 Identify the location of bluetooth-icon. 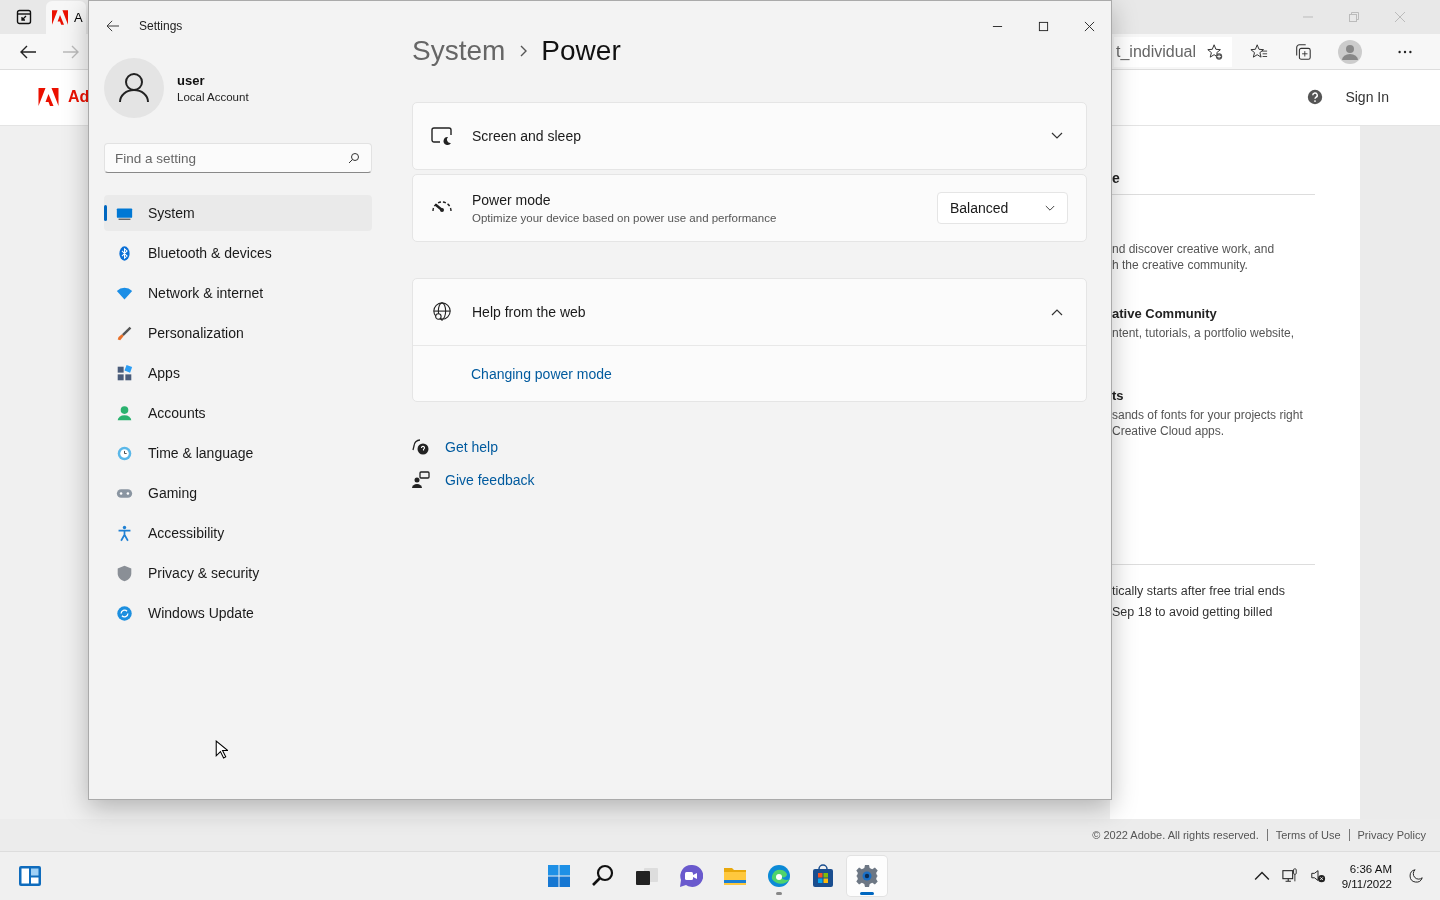
(124, 253).